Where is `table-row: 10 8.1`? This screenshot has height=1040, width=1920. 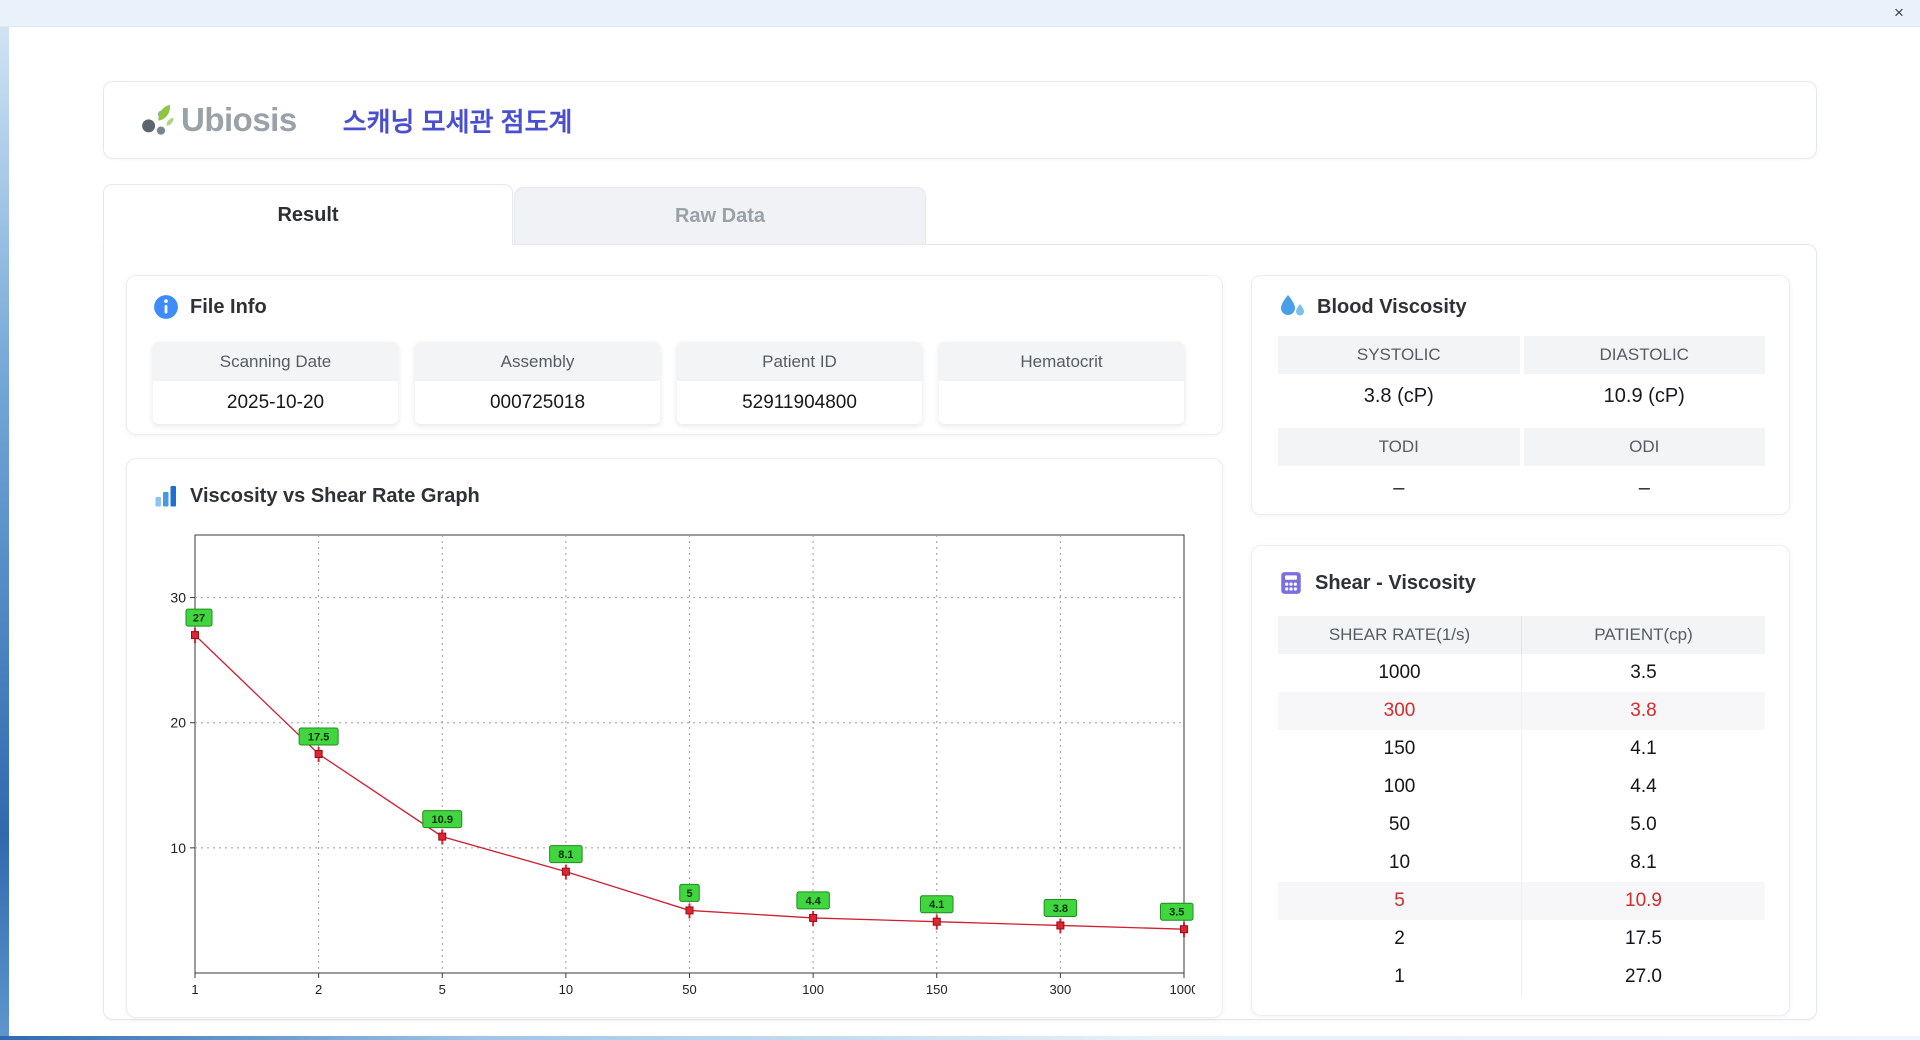
table-row: 10 8.1 is located at coordinates (1521, 863).